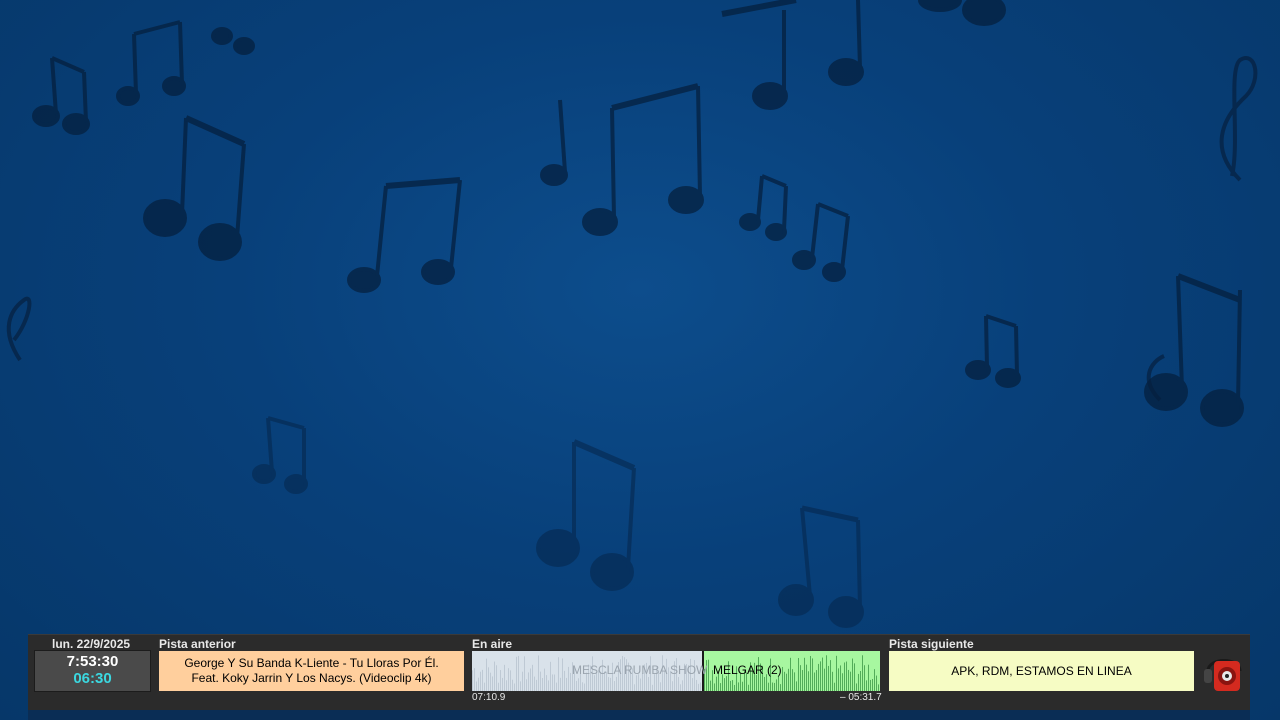 The width and height of the screenshot is (1280, 720). I want to click on onair-label: En aire, so click(492, 644).